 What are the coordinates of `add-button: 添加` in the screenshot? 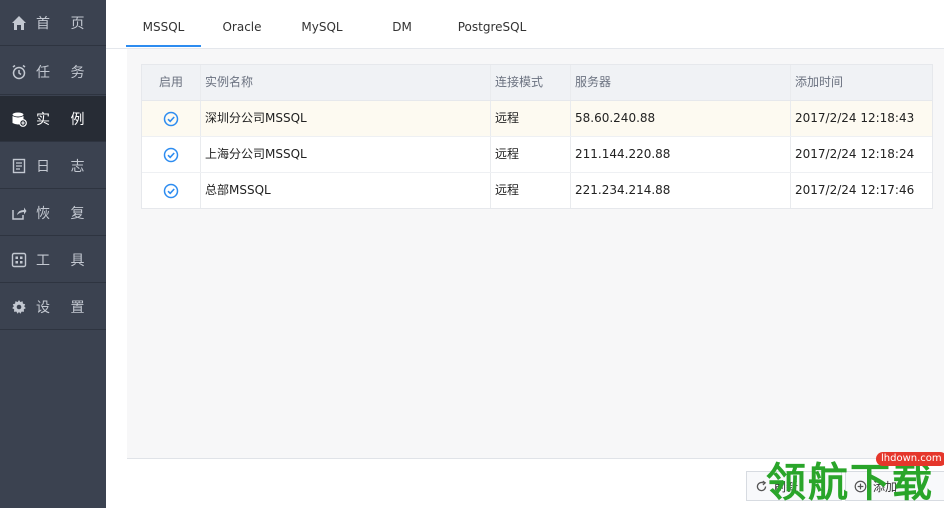 It's located at (894, 486).